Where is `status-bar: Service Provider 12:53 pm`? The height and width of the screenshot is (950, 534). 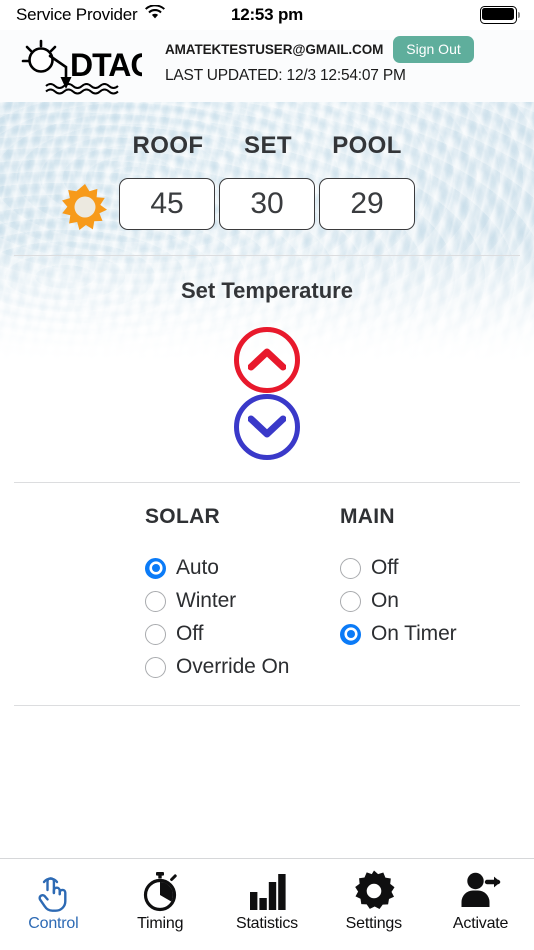
status-bar: Service Provider 12:53 pm is located at coordinates (267, 15).